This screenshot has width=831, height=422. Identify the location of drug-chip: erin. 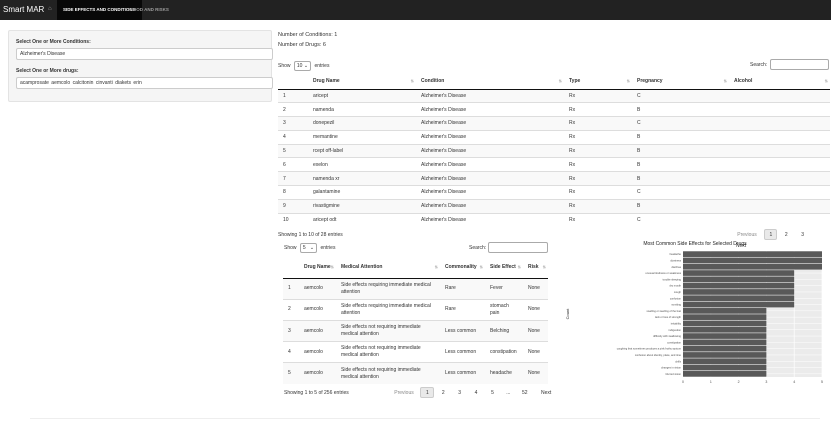
(137, 83).